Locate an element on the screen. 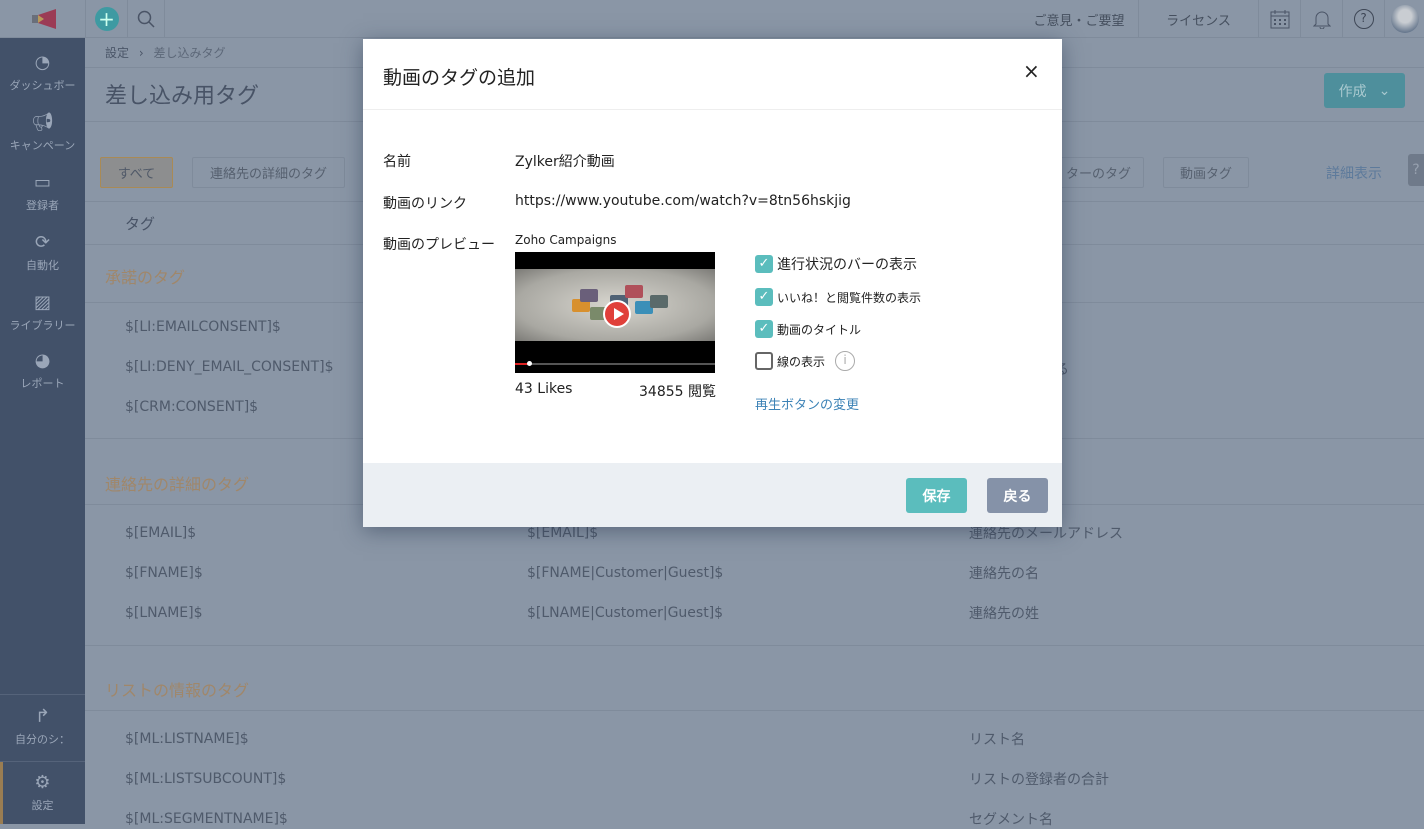 The width and height of the screenshot is (1424, 829). show-border-checkbox: 線の表示 i is located at coordinates (805, 361).